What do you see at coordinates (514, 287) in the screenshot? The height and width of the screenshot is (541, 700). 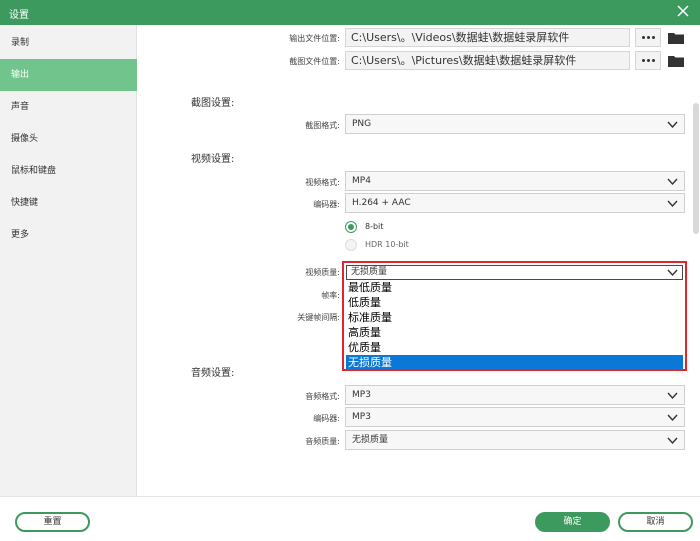 I see `quality-option-lowest: 最低质量` at bounding box center [514, 287].